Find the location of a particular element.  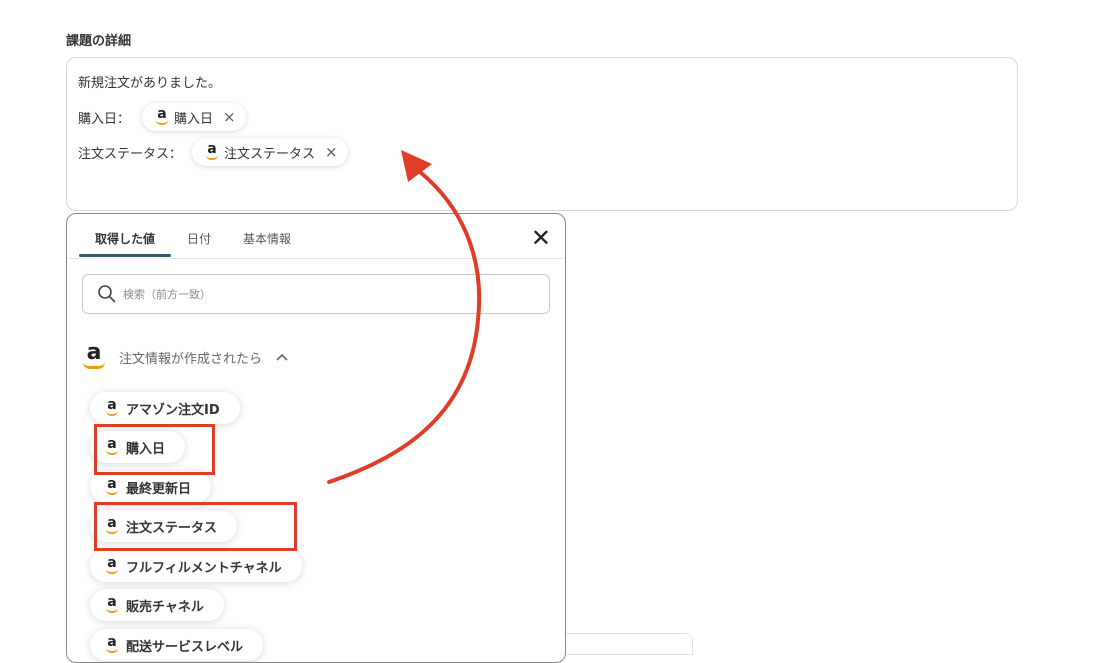

annotation-arrow is located at coordinates (404, 317).